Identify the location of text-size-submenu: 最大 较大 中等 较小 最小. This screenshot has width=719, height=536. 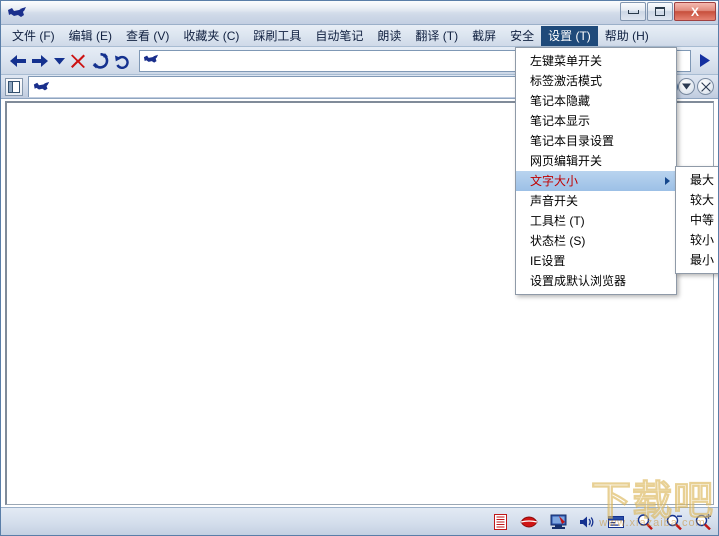
(696, 220).